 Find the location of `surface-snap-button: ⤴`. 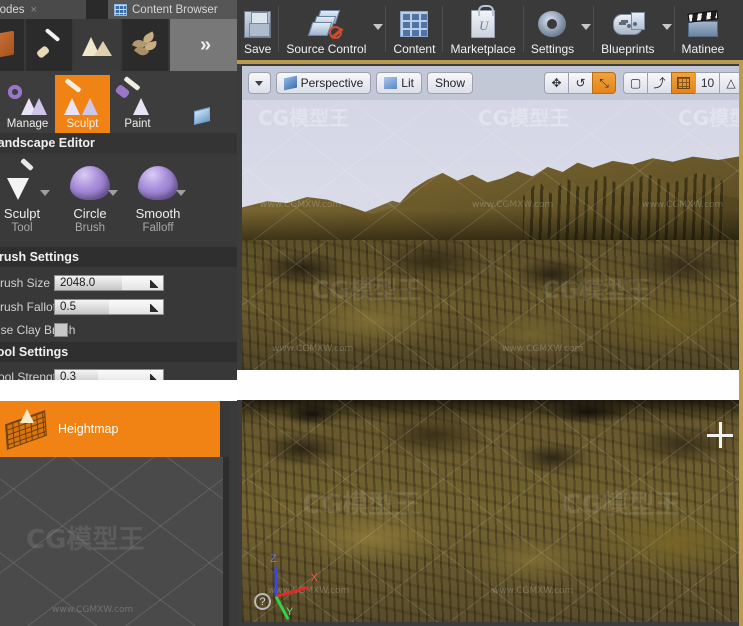

surface-snap-button: ⤴ is located at coordinates (659, 83).